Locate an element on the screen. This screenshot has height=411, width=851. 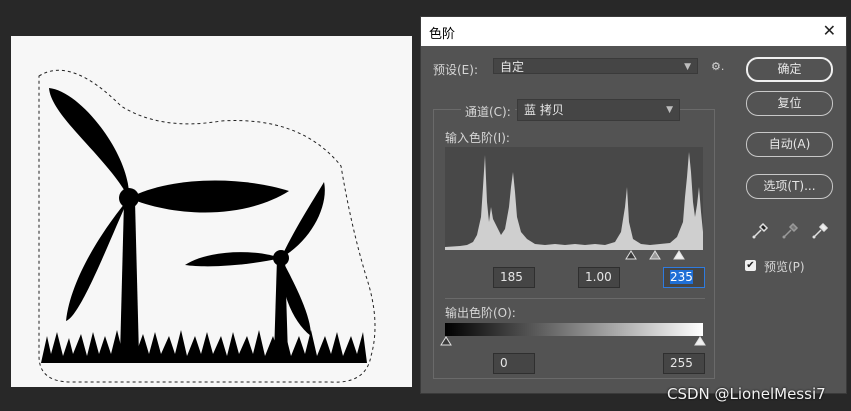
preset-label: 预设(E): is located at coordinates (455, 70).